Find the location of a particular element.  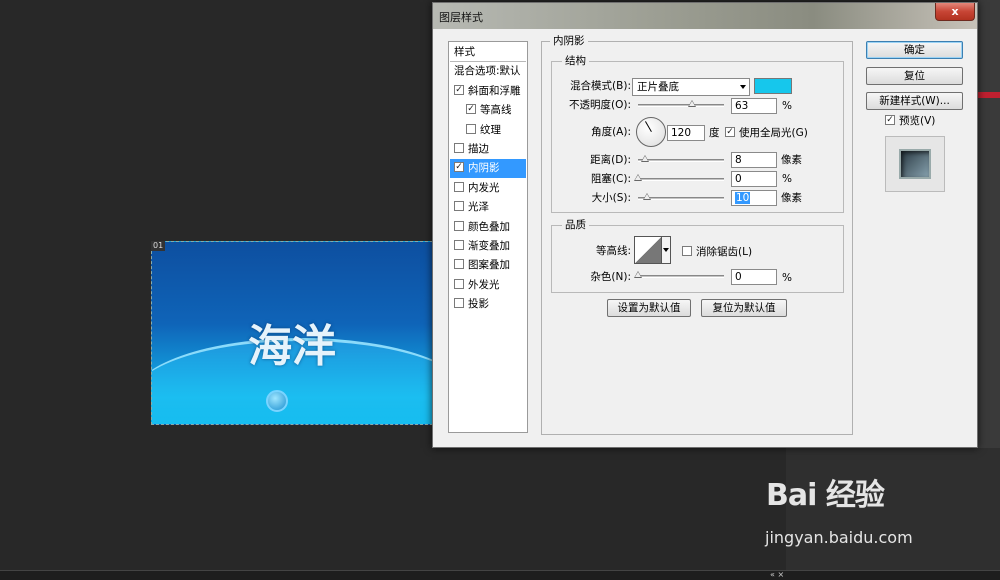

style-list-item: 光泽 is located at coordinates (488, 207).